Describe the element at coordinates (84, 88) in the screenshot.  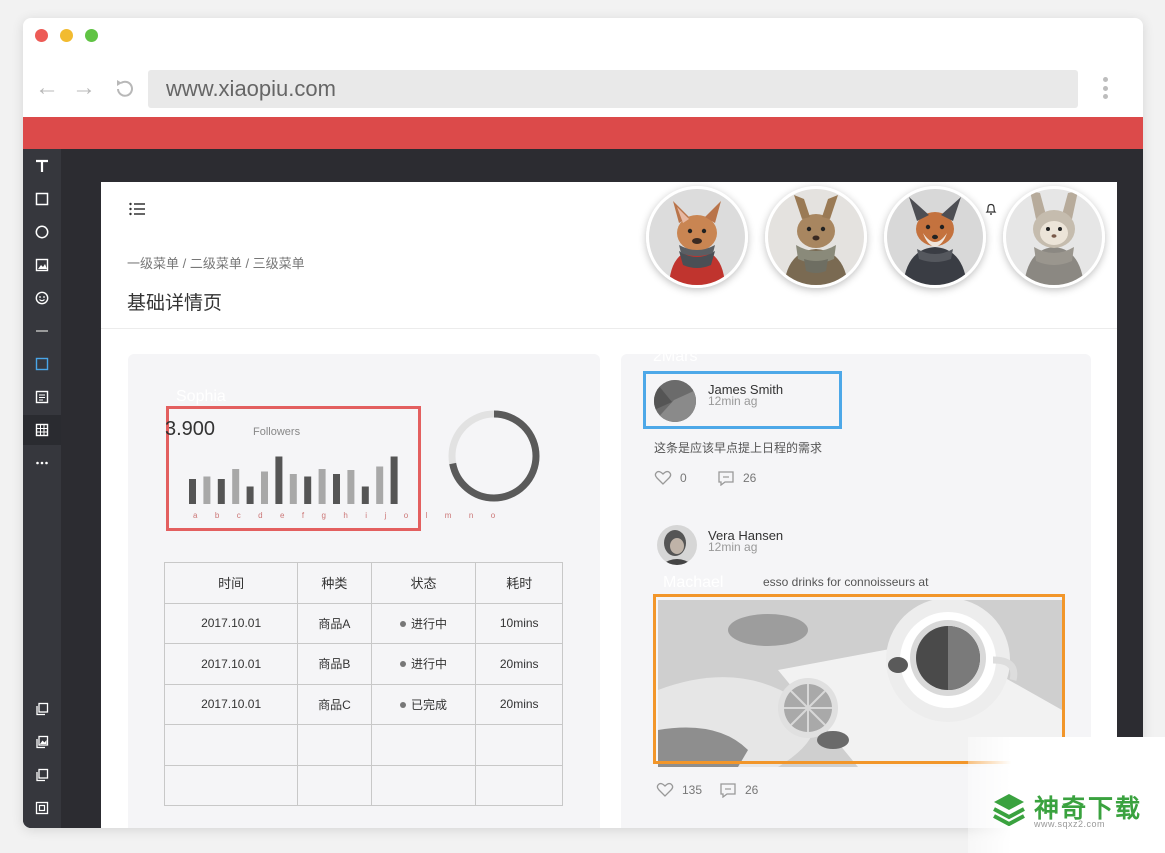
I see `forward-arrow-icon: →` at that location.